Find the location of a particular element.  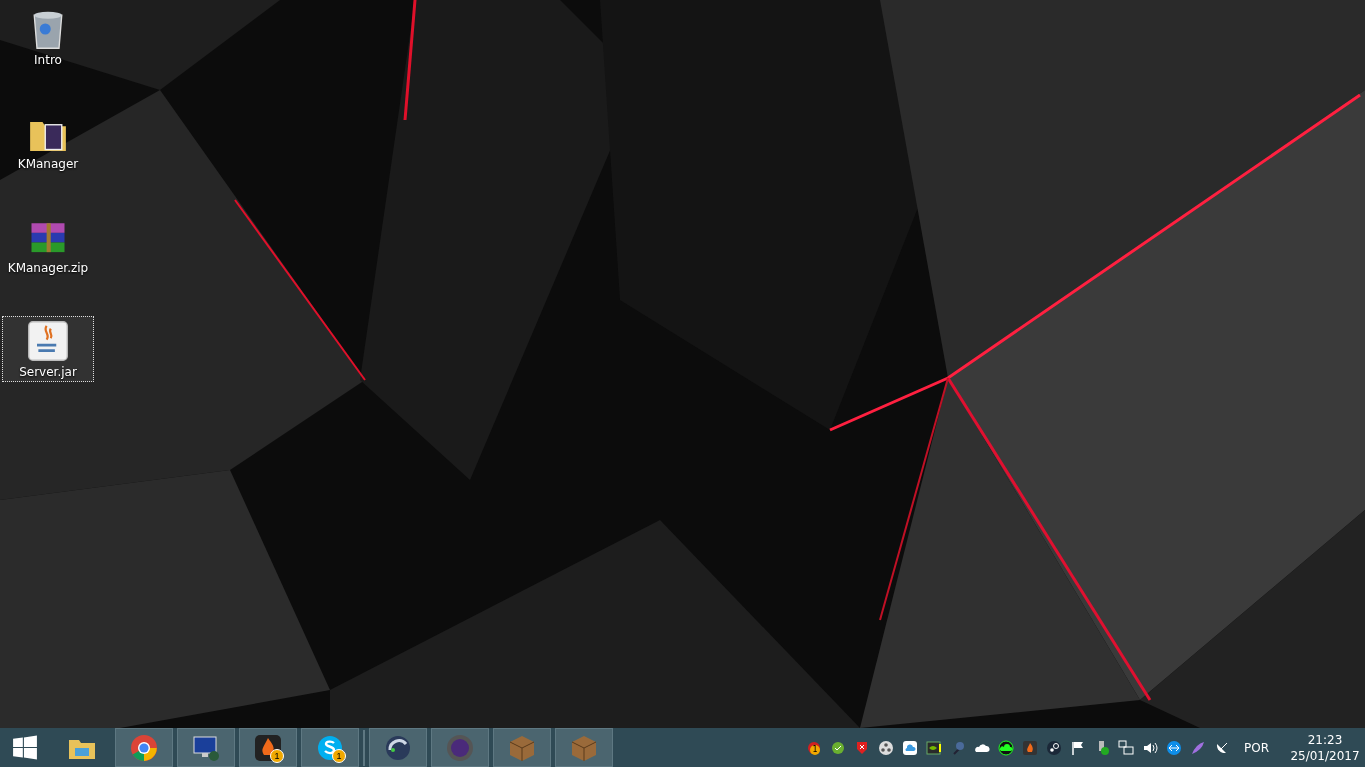

clock-button: 21:23 25/01/2017 is located at coordinates (1325, 747).